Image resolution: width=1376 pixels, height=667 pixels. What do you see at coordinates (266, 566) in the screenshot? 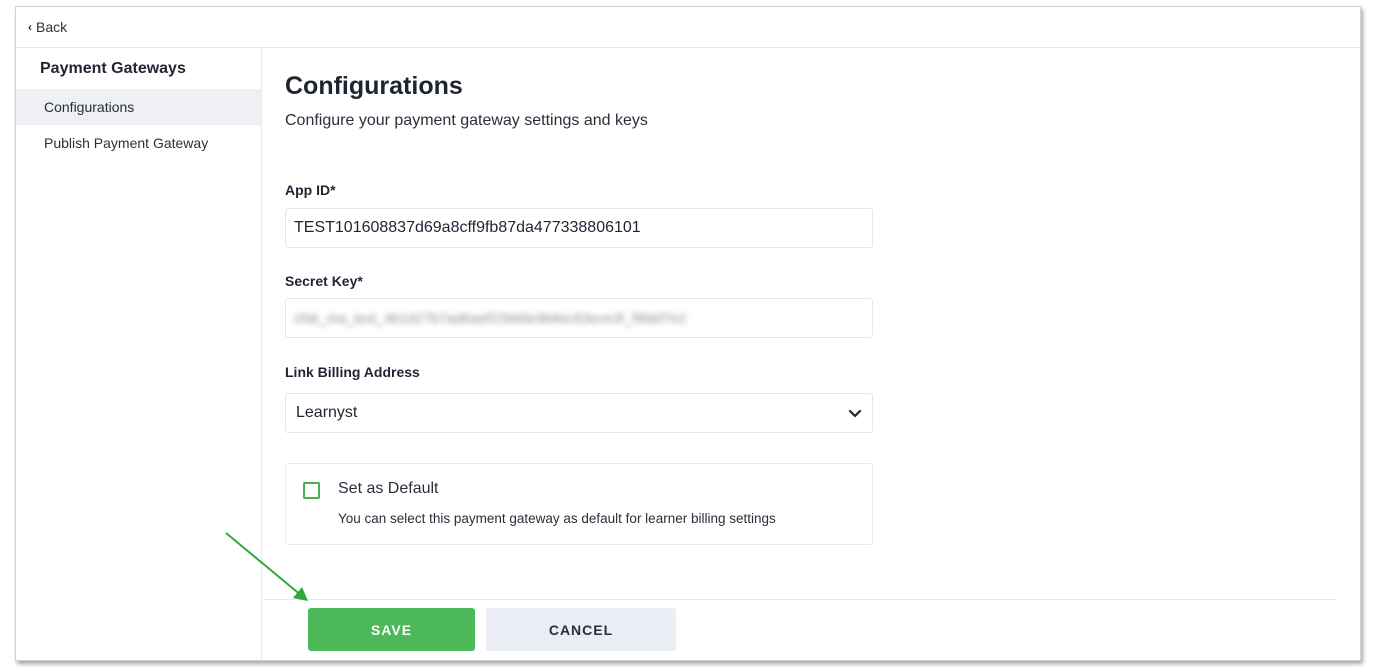
I see `annotation-arrow-icon` at bounding box center [266, 566].